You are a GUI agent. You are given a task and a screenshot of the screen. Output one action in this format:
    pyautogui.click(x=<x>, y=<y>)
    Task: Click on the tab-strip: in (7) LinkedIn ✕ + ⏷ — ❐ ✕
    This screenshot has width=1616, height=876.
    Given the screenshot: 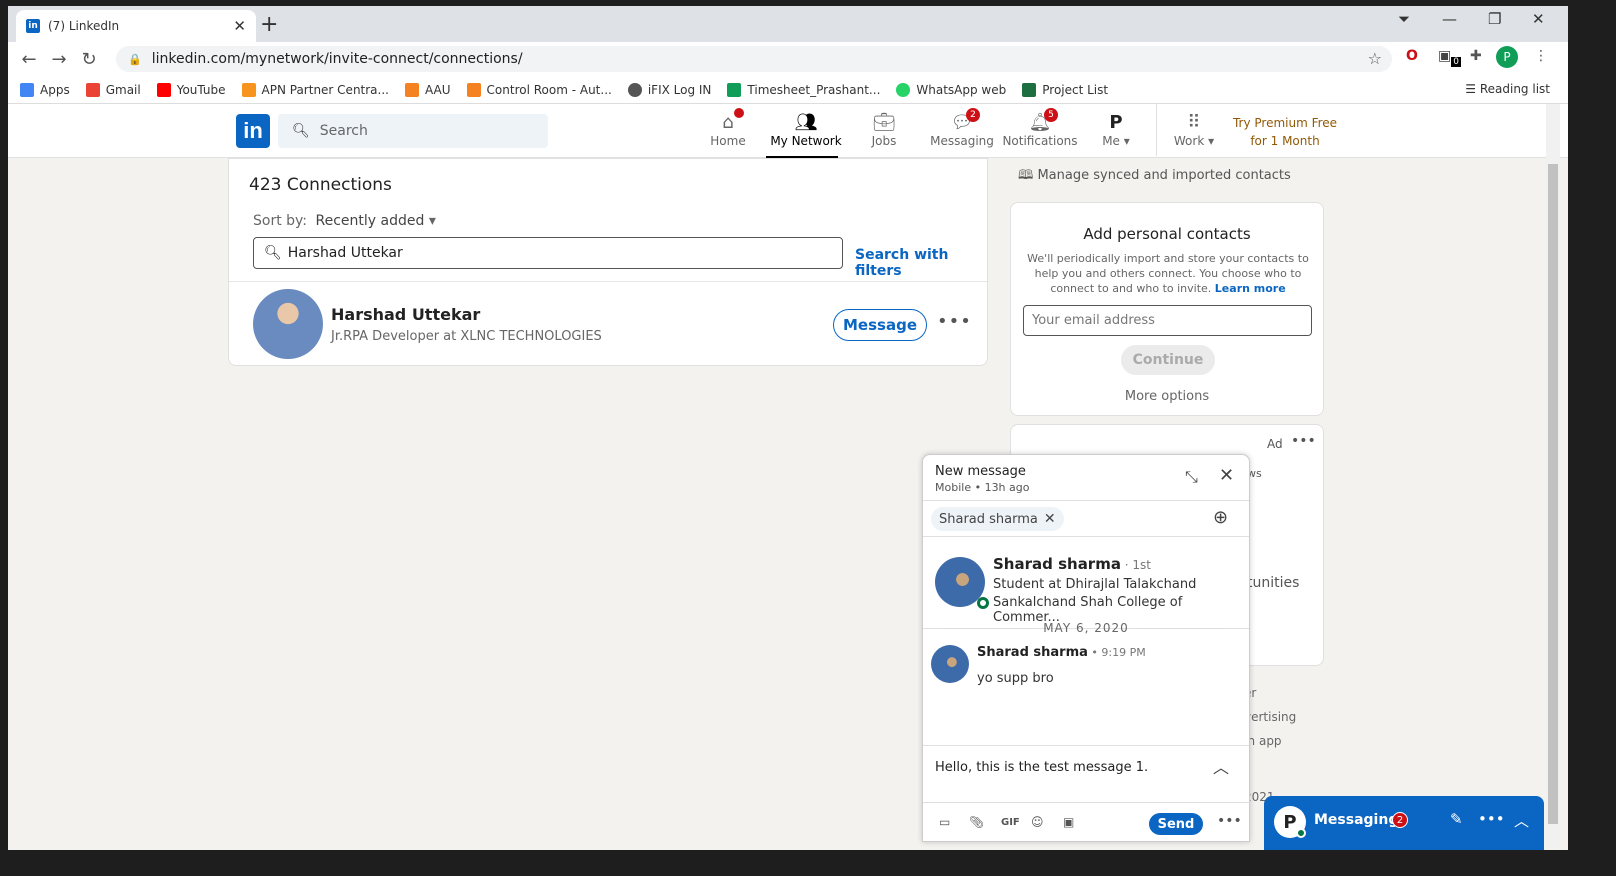 What is the action you would take?
    pyautogui.click(x=788, y=24)
    